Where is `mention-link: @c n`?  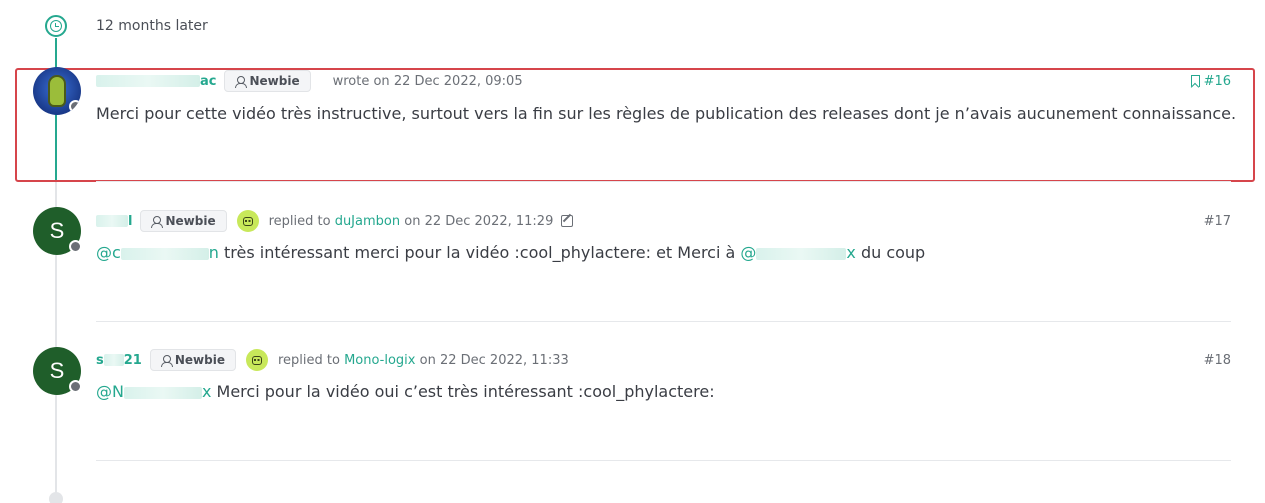 mention-link: @c n is located at coordinates (157, 252).